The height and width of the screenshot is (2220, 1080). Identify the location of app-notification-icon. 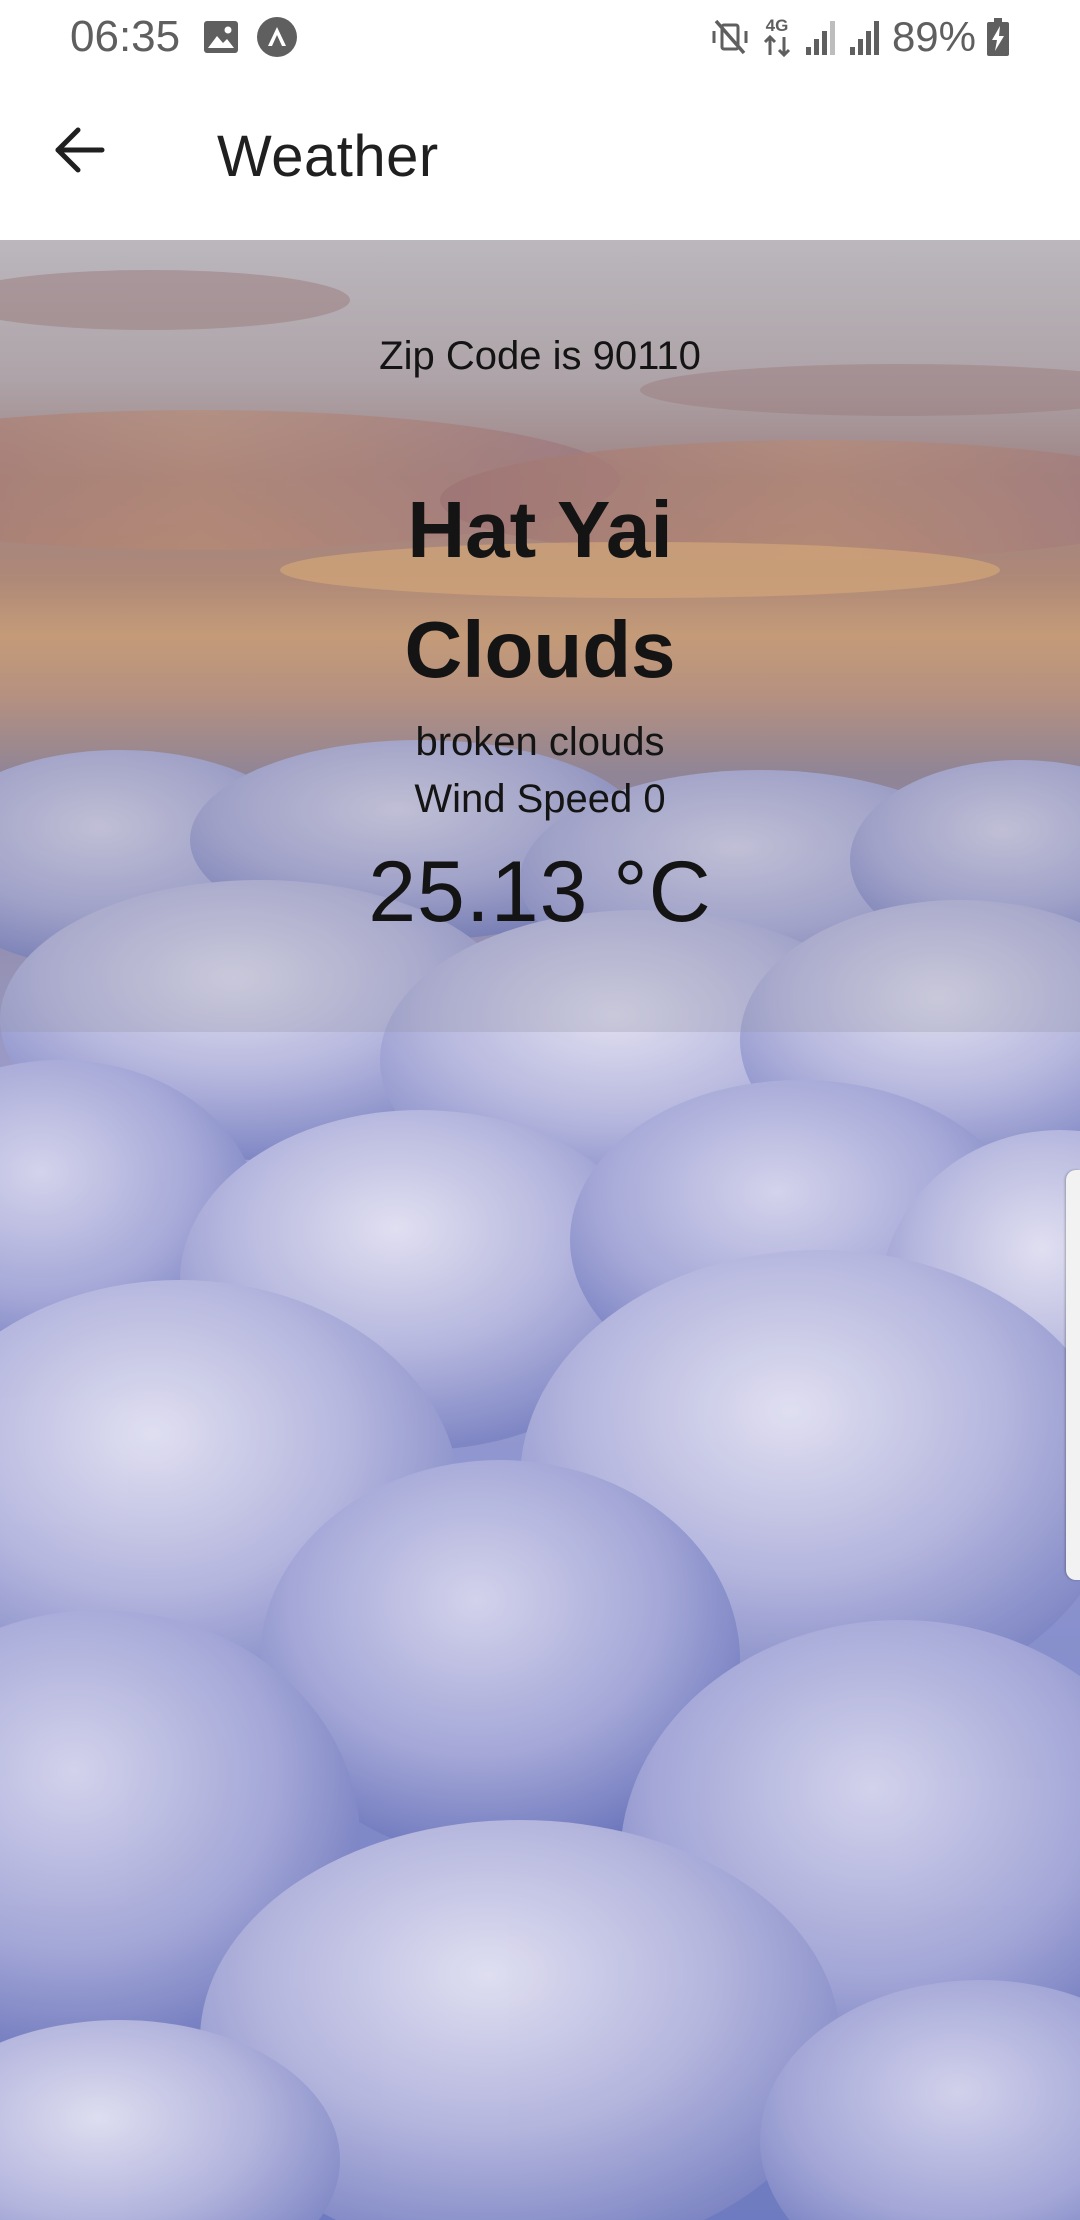
(277, 37).